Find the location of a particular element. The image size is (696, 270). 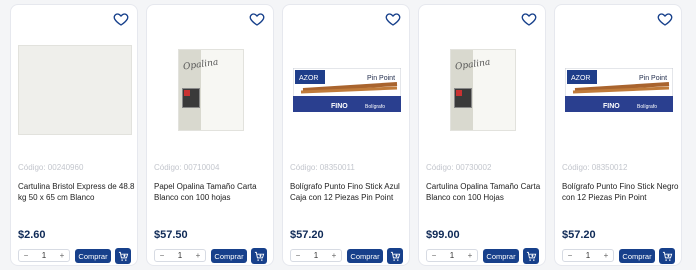

product-price: $57.50 is located at coordinates (171, 235).